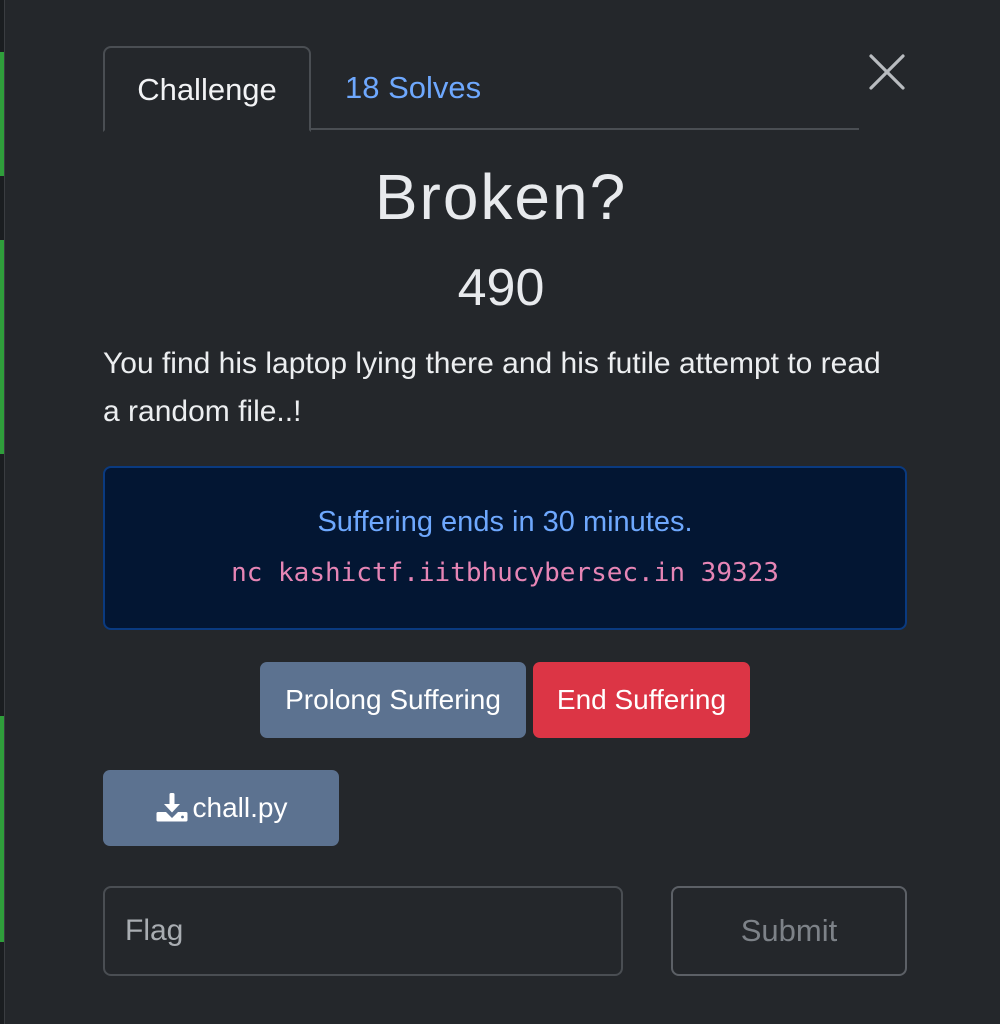 This screenshot has height=1024, width=1000. What do you see at coordinates (207, 89) in the screenshot?
I see `tab-challenge: Challenge` at bounding box center [207, 89].